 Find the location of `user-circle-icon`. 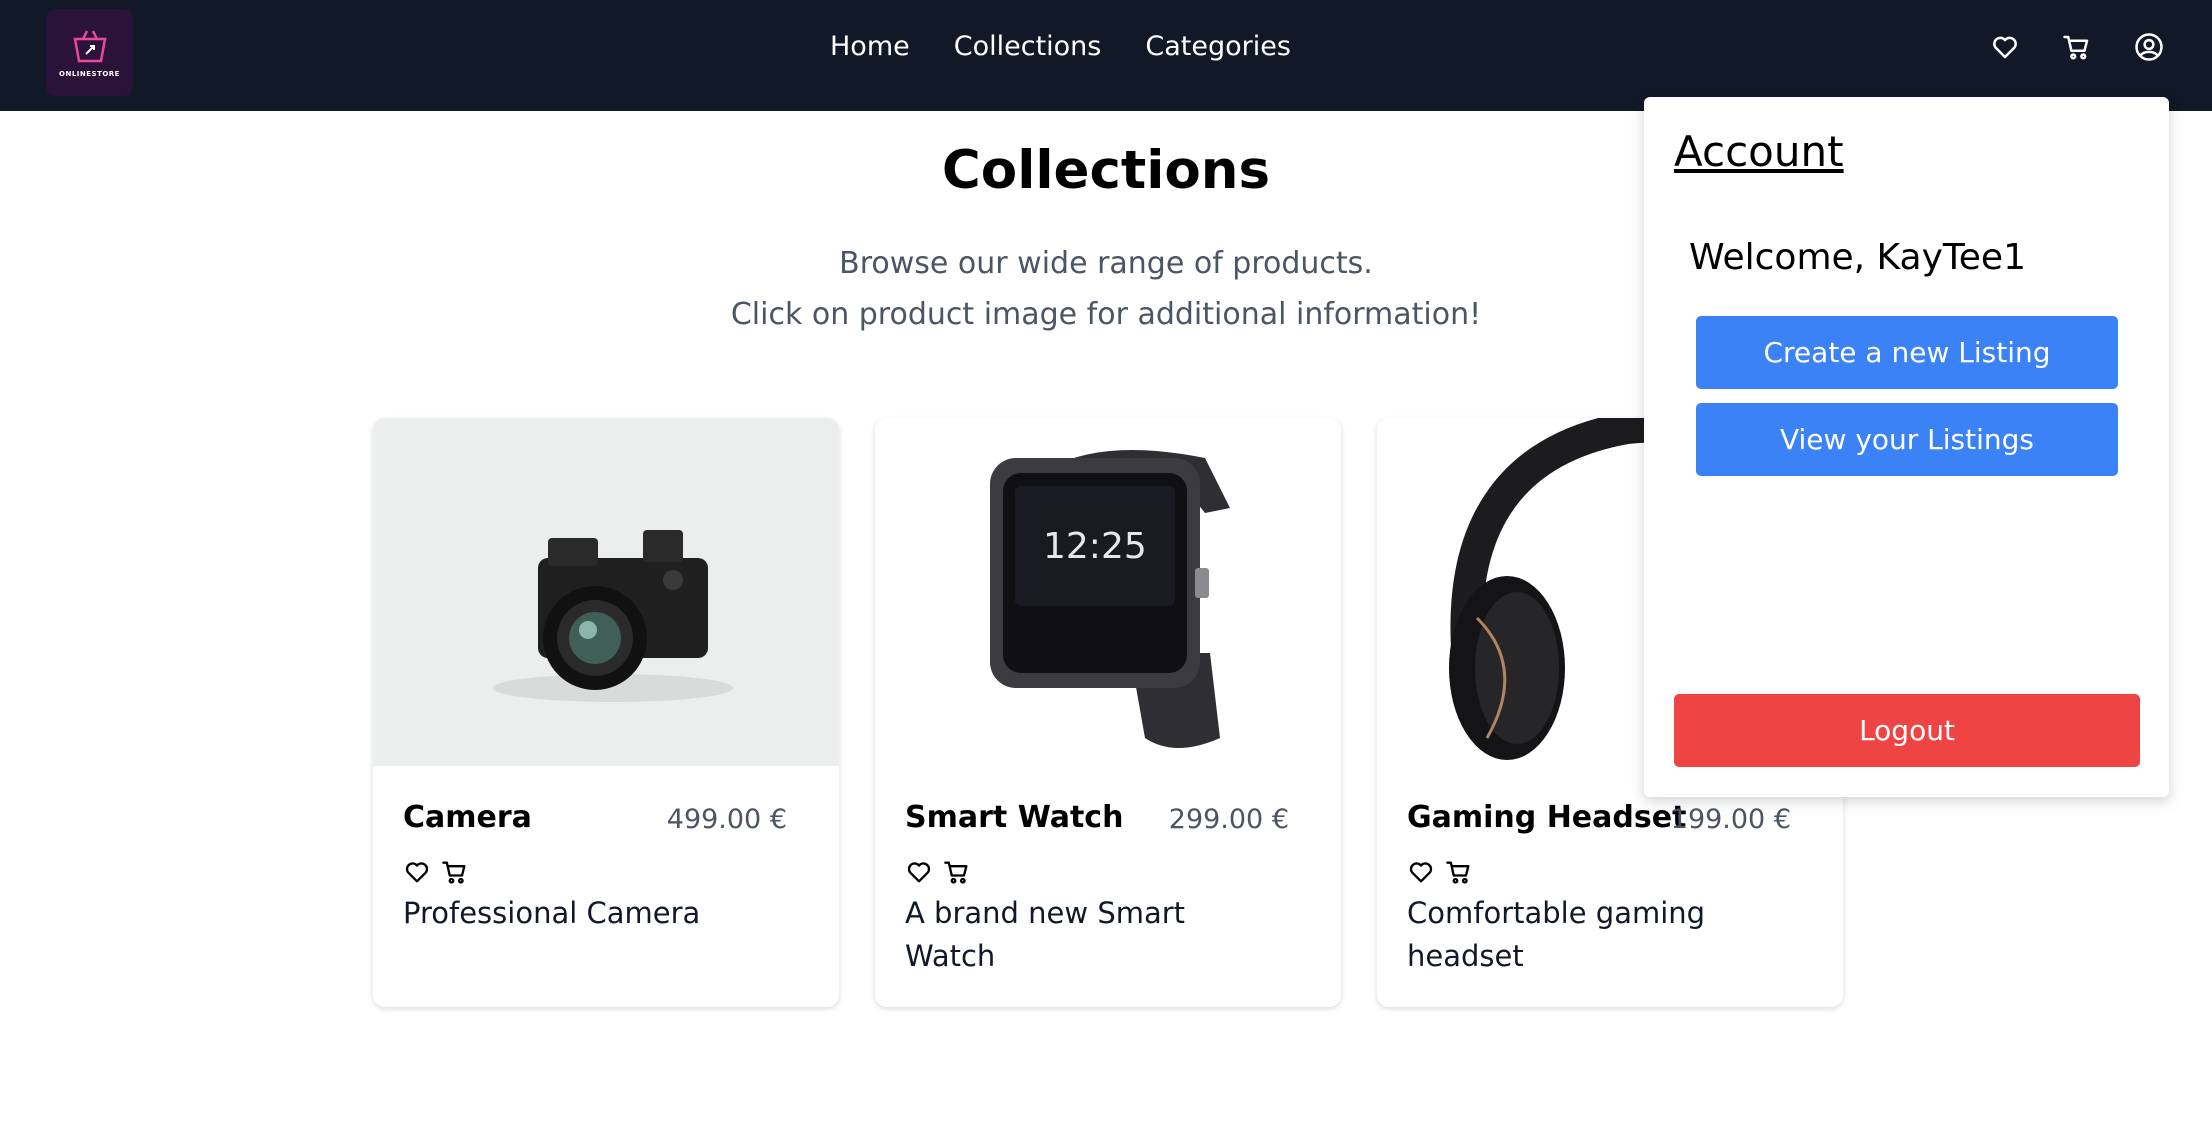

user-circle-icon is located at coordinates (2149, 47).